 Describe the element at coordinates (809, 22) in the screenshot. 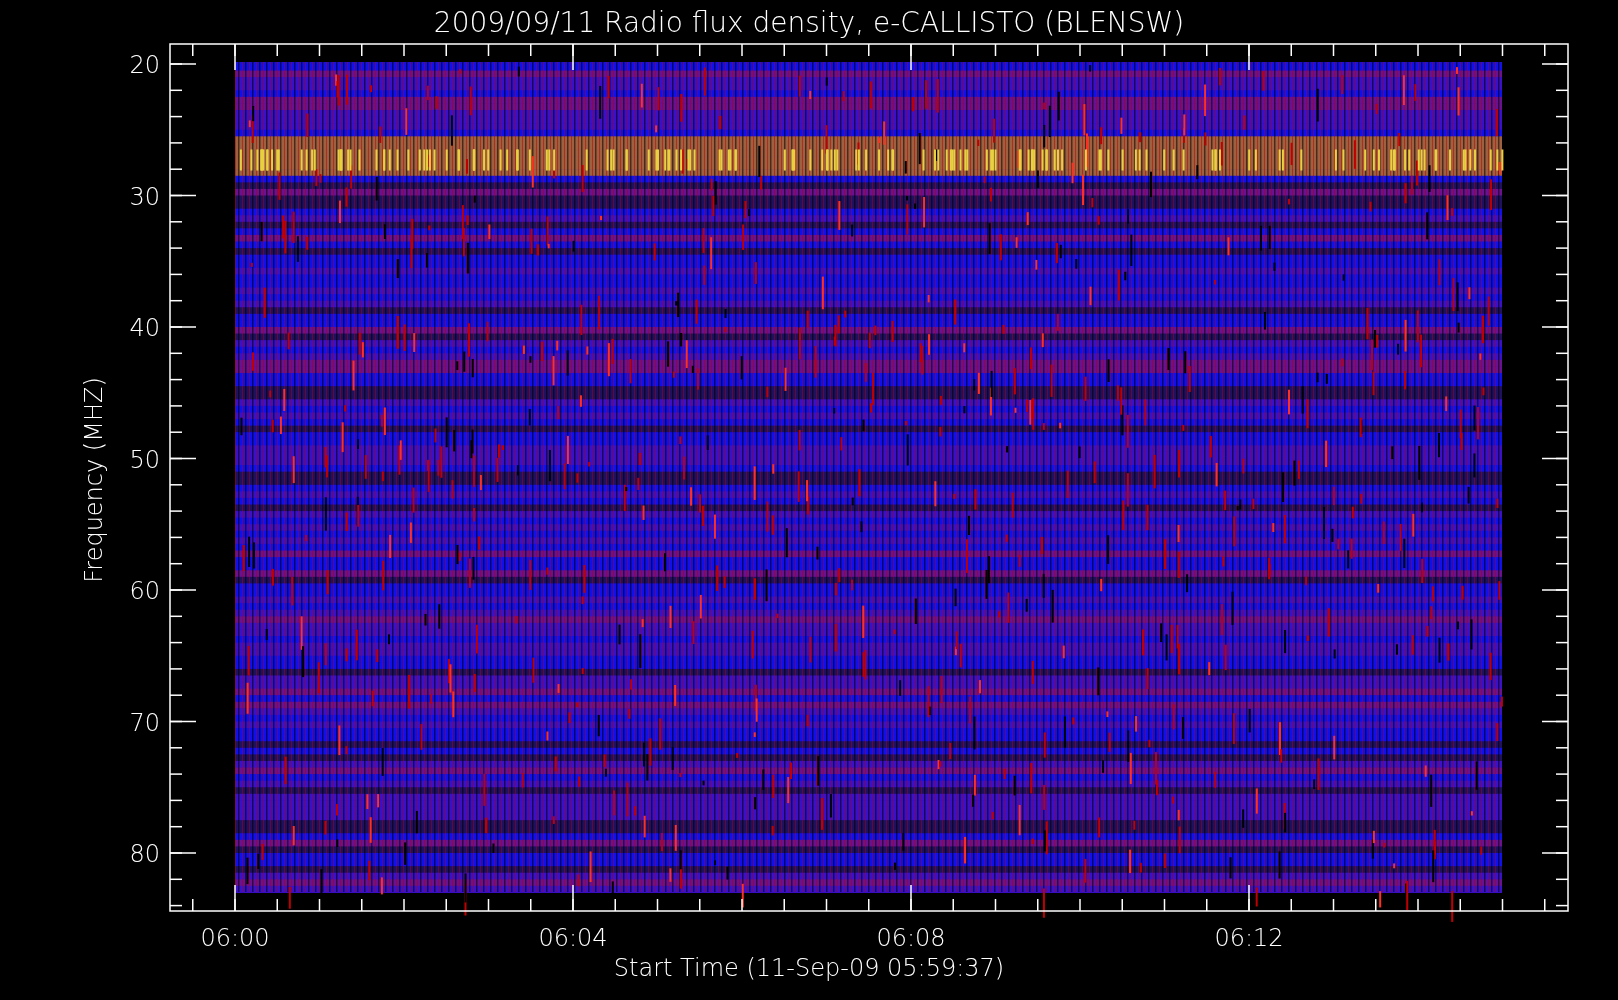

I see `chart-title: 2009/09/11 Radio flux density, e-CALLISTO (BLENSW)` at that location.